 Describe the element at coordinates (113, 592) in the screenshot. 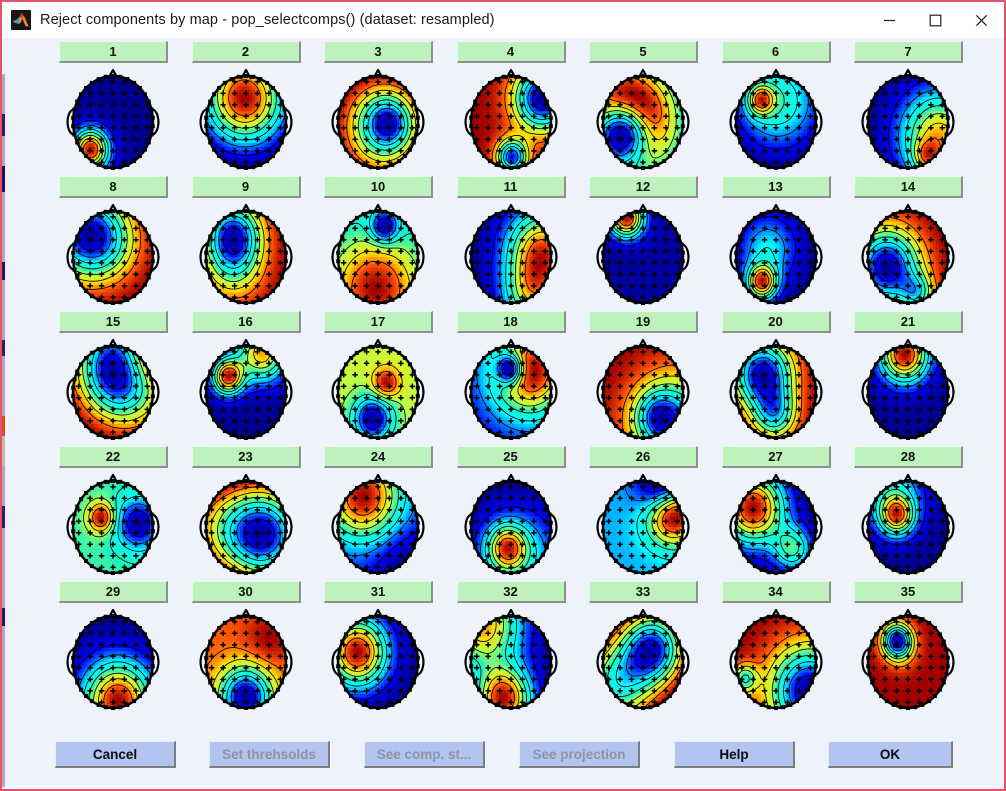

I see `component-button-29: 29` at that location.